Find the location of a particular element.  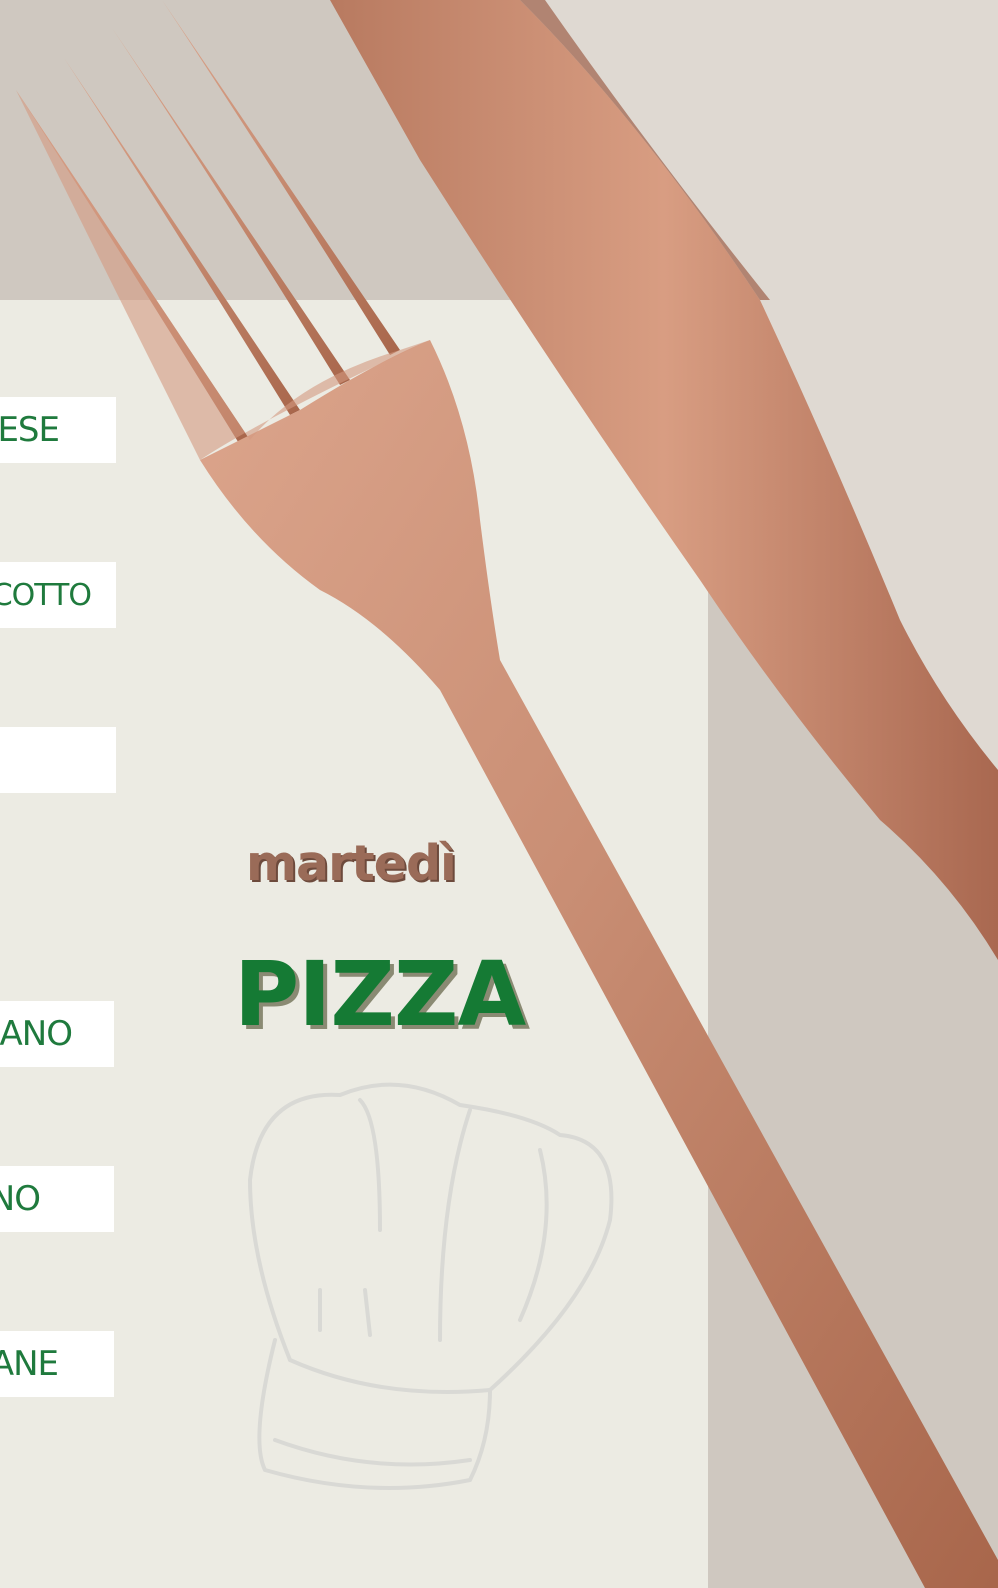

menu-title: PIZZA is located at coordinates (380, 994).